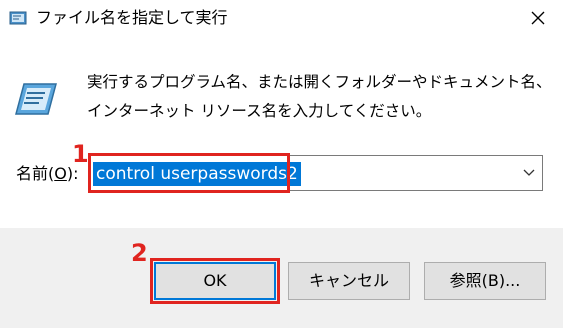 Image resolution: width=563 pixels, height=328 pixels. Describe the element at coordinates (281, 18) in the screenshot. I see `title-bar: ファイル名を指定して実行` at that location.